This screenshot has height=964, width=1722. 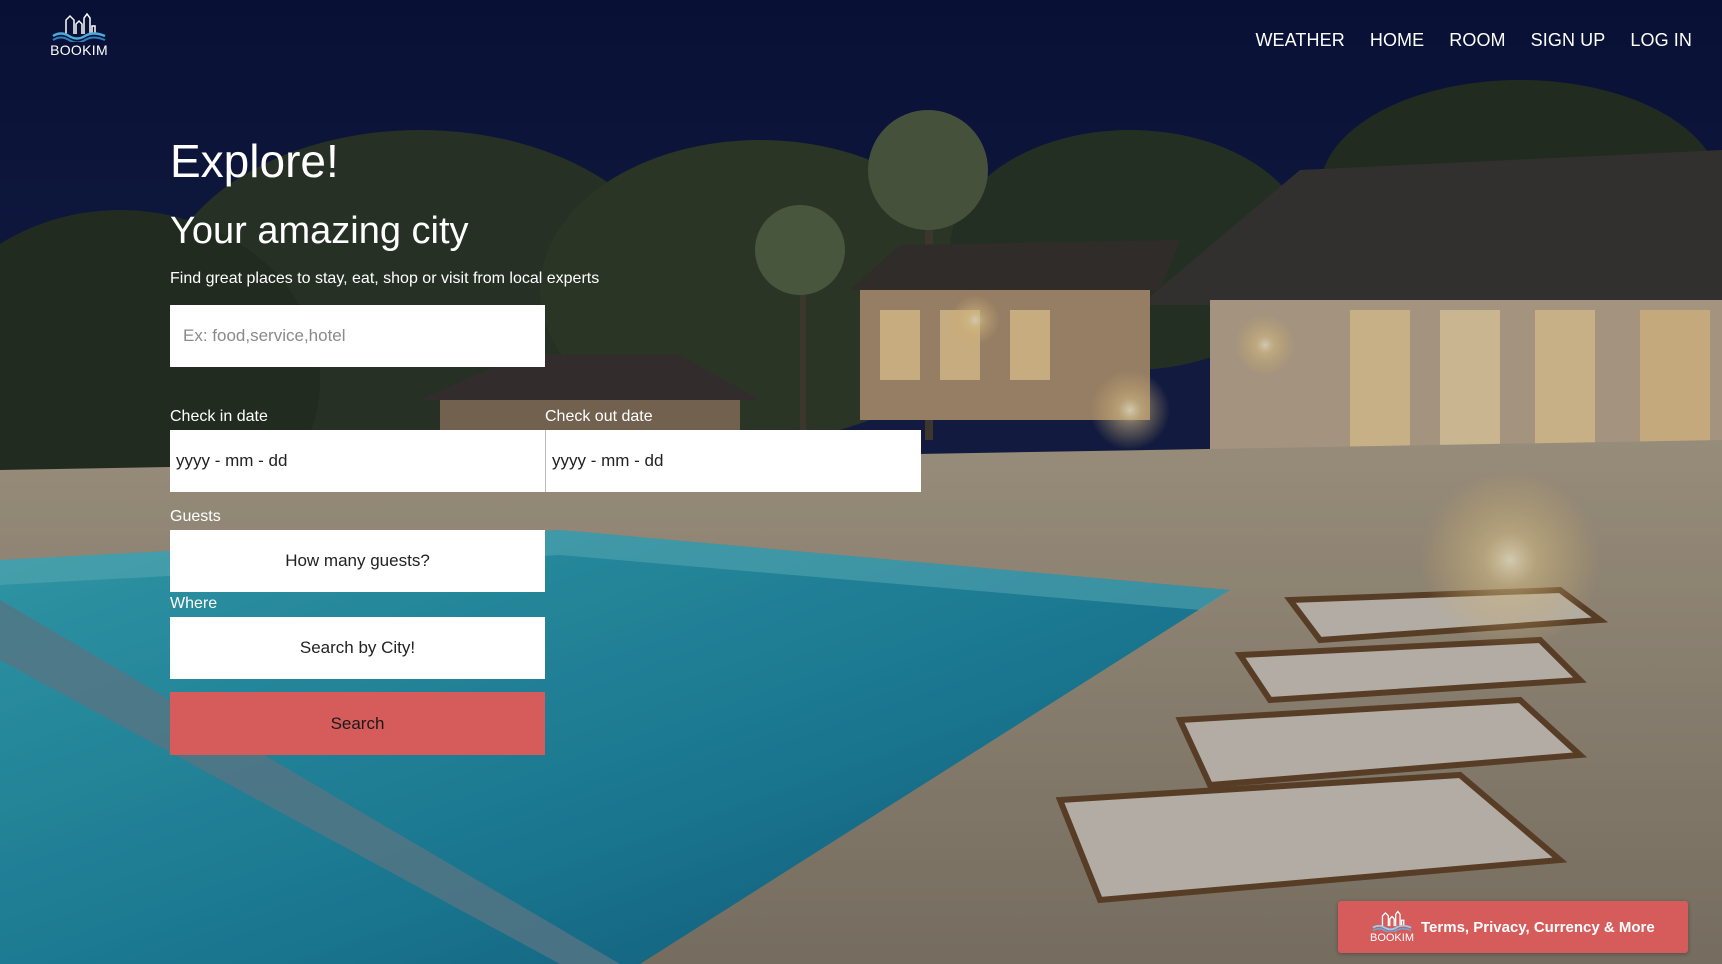 I want to click on footer-logo-text: BOOKIM, so click(x=1391, y=938).